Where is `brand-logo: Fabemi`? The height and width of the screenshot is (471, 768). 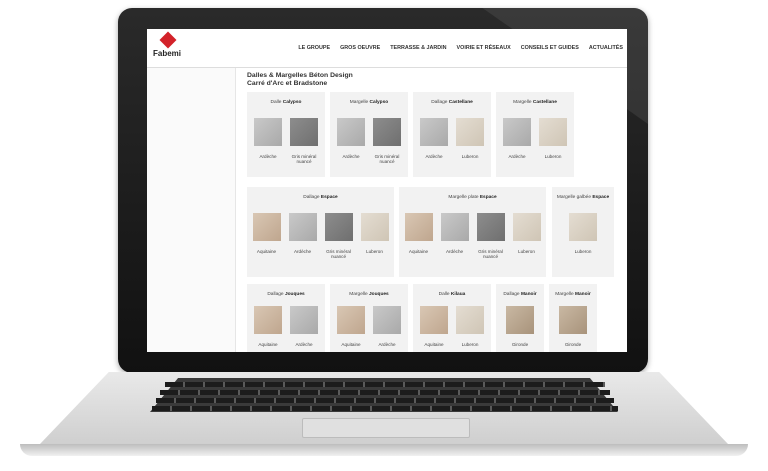
brand-logo: Fabemi is located at coordinates (168, 47).